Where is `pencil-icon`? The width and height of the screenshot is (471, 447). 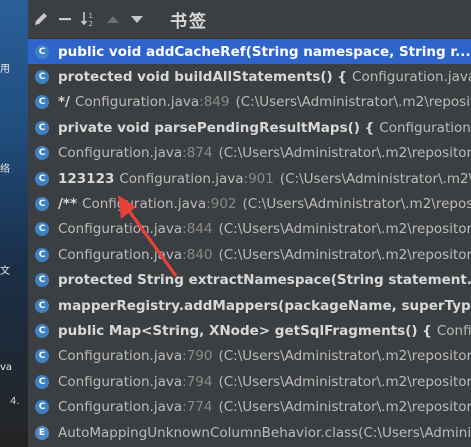
pencil-icon is located at coordinates (41, 19).